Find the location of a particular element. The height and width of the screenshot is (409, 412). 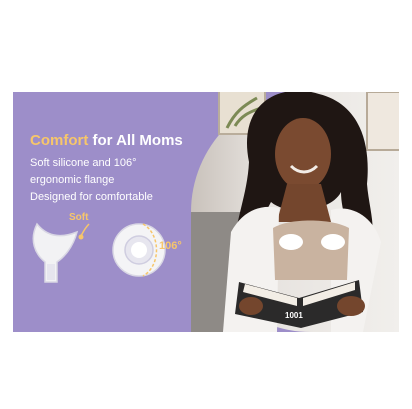

headline-rest: for All Moms is located at coordinates (135, 140).